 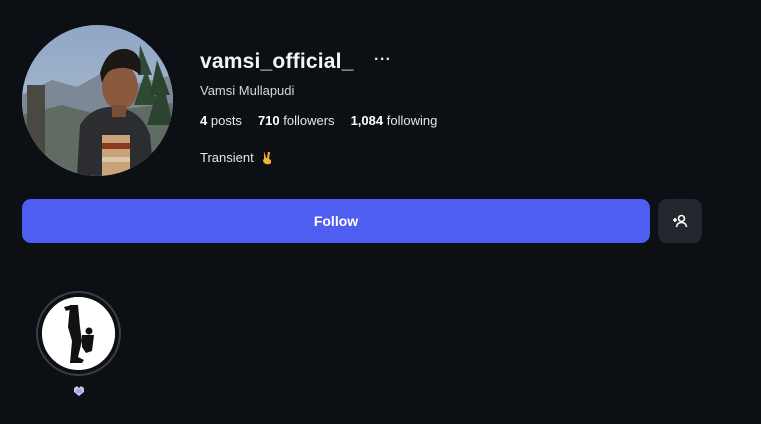 What do you see at coordinates (367, 120) in the screenshot?
I see `following-count: 1,084` at bounding box center [367, 120].